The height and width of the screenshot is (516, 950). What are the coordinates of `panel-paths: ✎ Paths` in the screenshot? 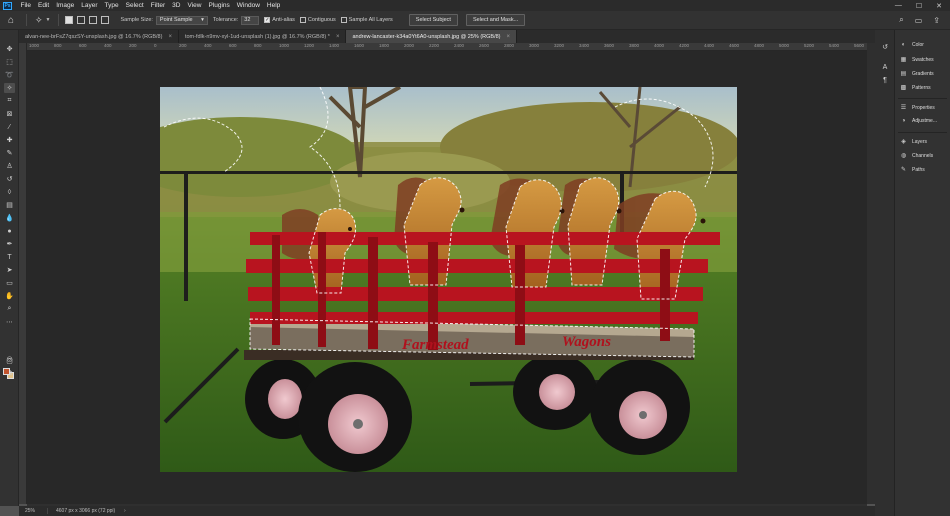 It's located at (912, 170).